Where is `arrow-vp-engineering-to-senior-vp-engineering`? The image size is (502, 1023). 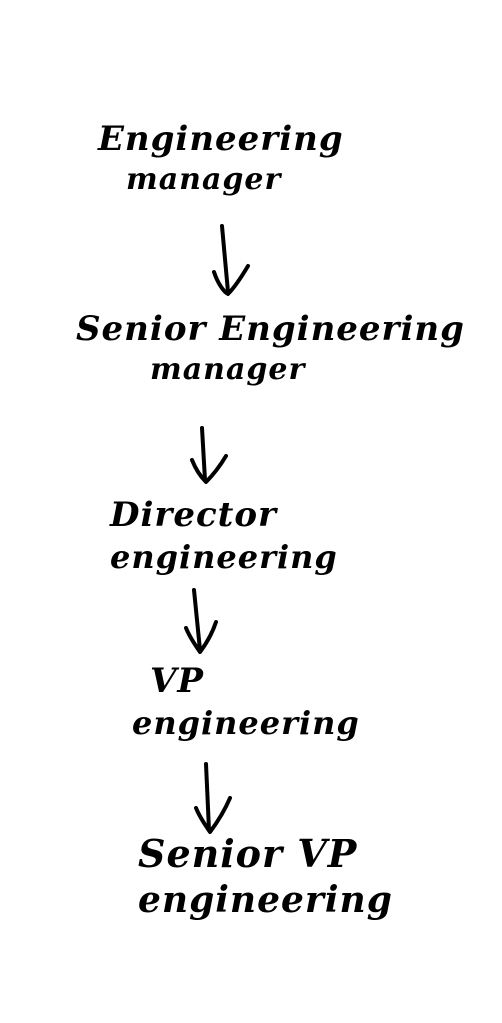
arrow-vp-engineering-to-senior-vp-engineering is located at coordinates (213, 798).